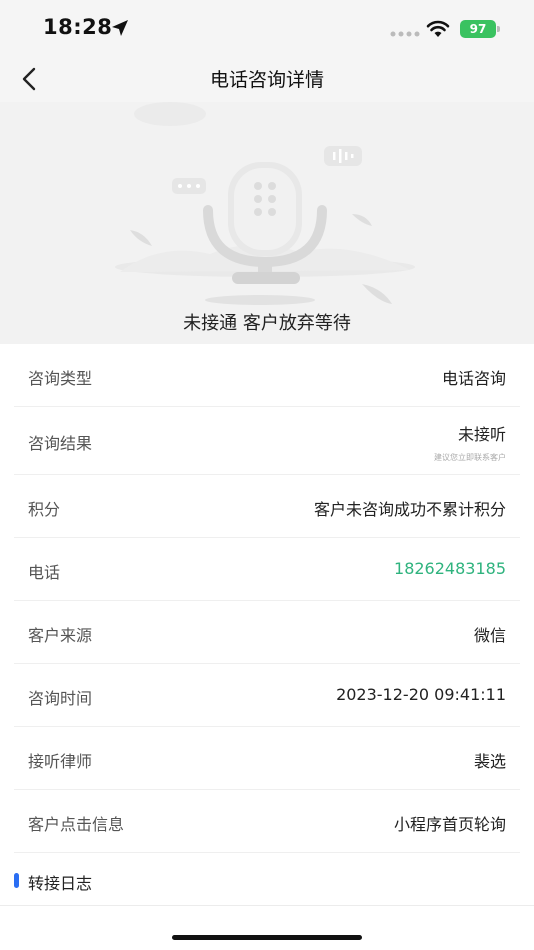  Describe the element at coordinates (60, 443) in the screenshot. I see `consult-result-label: 咨询结果` at that location.